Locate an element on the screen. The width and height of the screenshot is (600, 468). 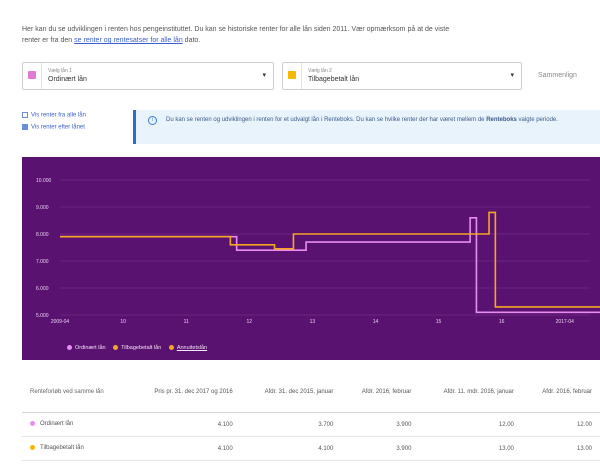
legend-item: Ordinært lån is located at coordinates (86, 348).